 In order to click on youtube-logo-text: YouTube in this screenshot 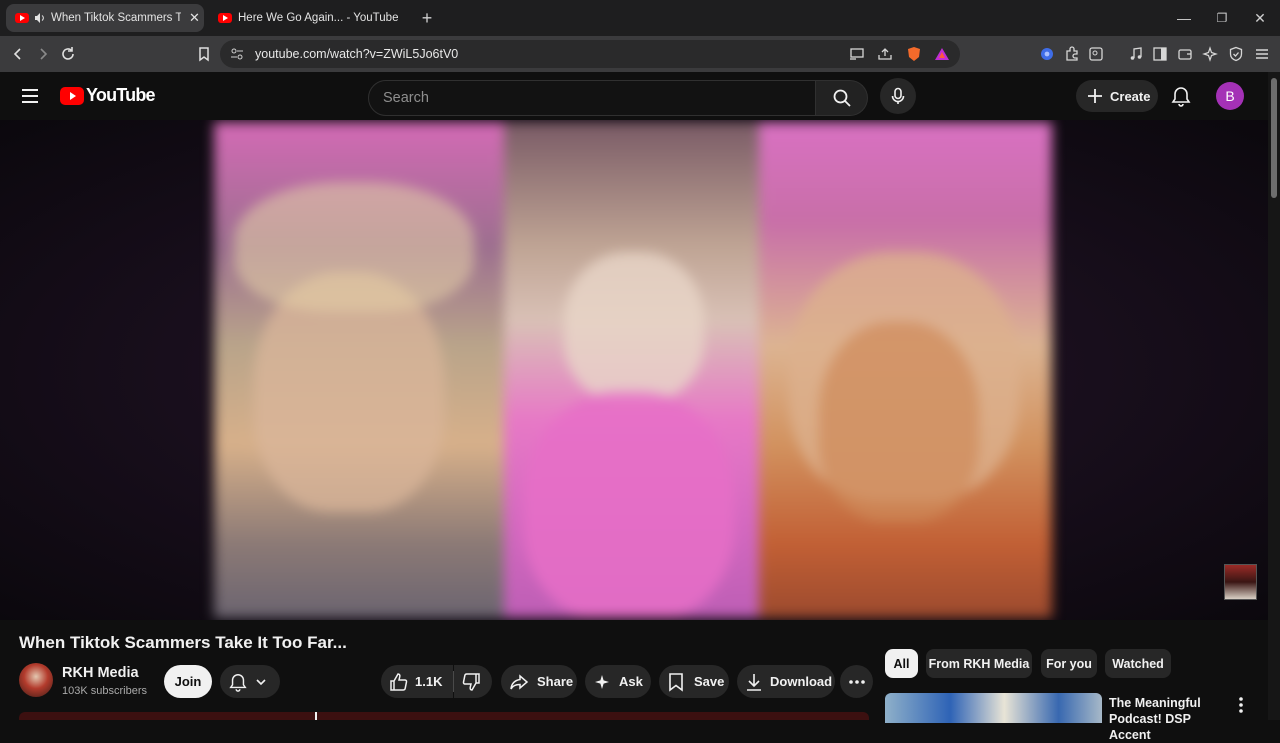, I will do `click(121, 95)`.